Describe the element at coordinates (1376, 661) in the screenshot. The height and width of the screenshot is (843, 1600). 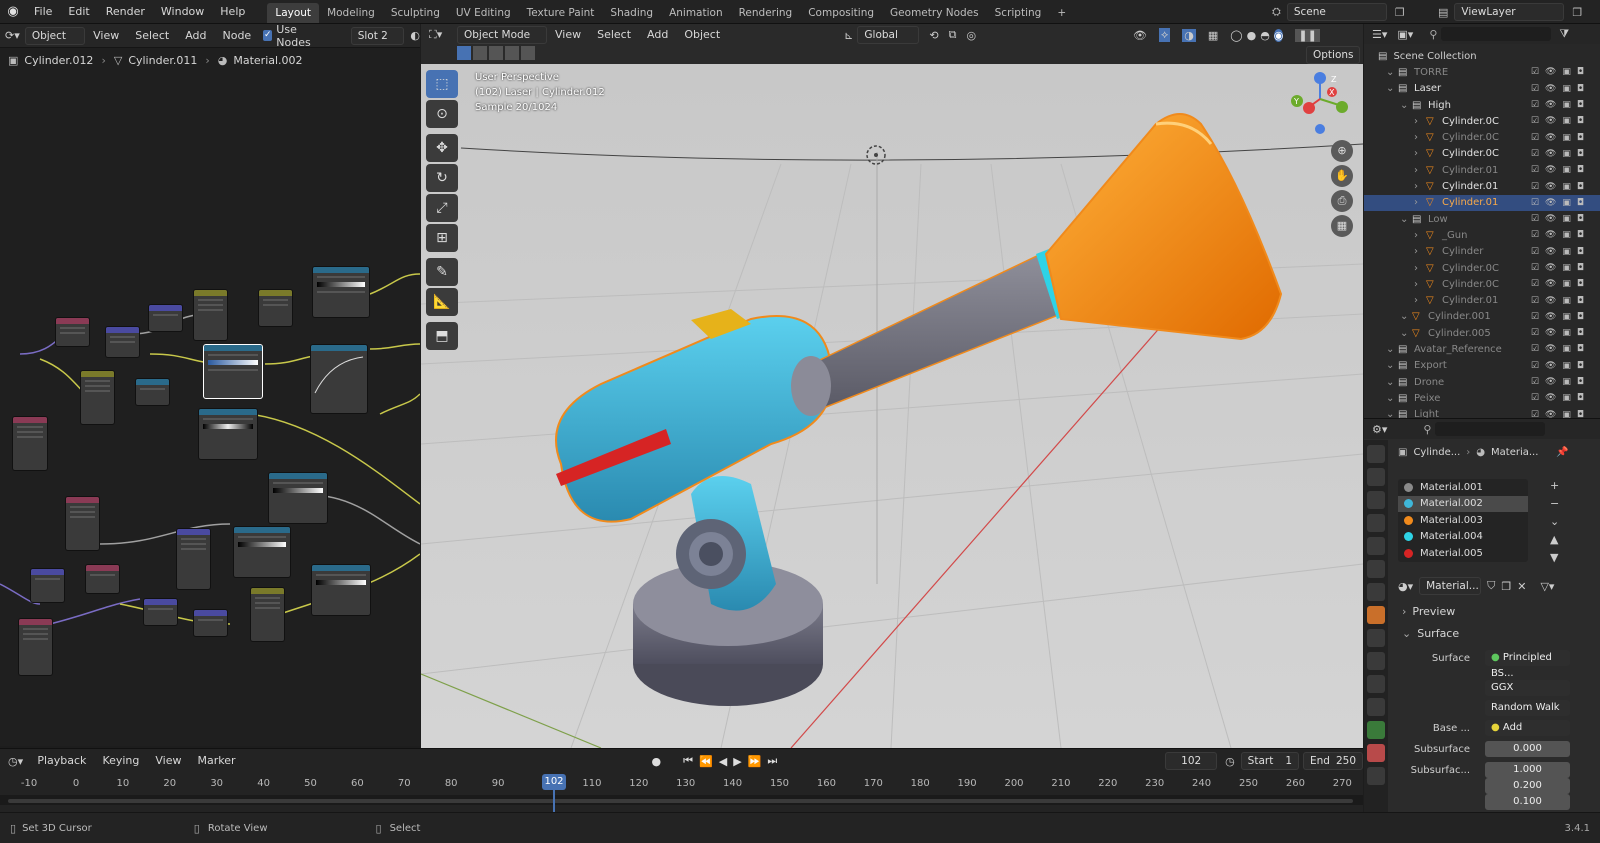
I see `particles-tab-icon` at that location.